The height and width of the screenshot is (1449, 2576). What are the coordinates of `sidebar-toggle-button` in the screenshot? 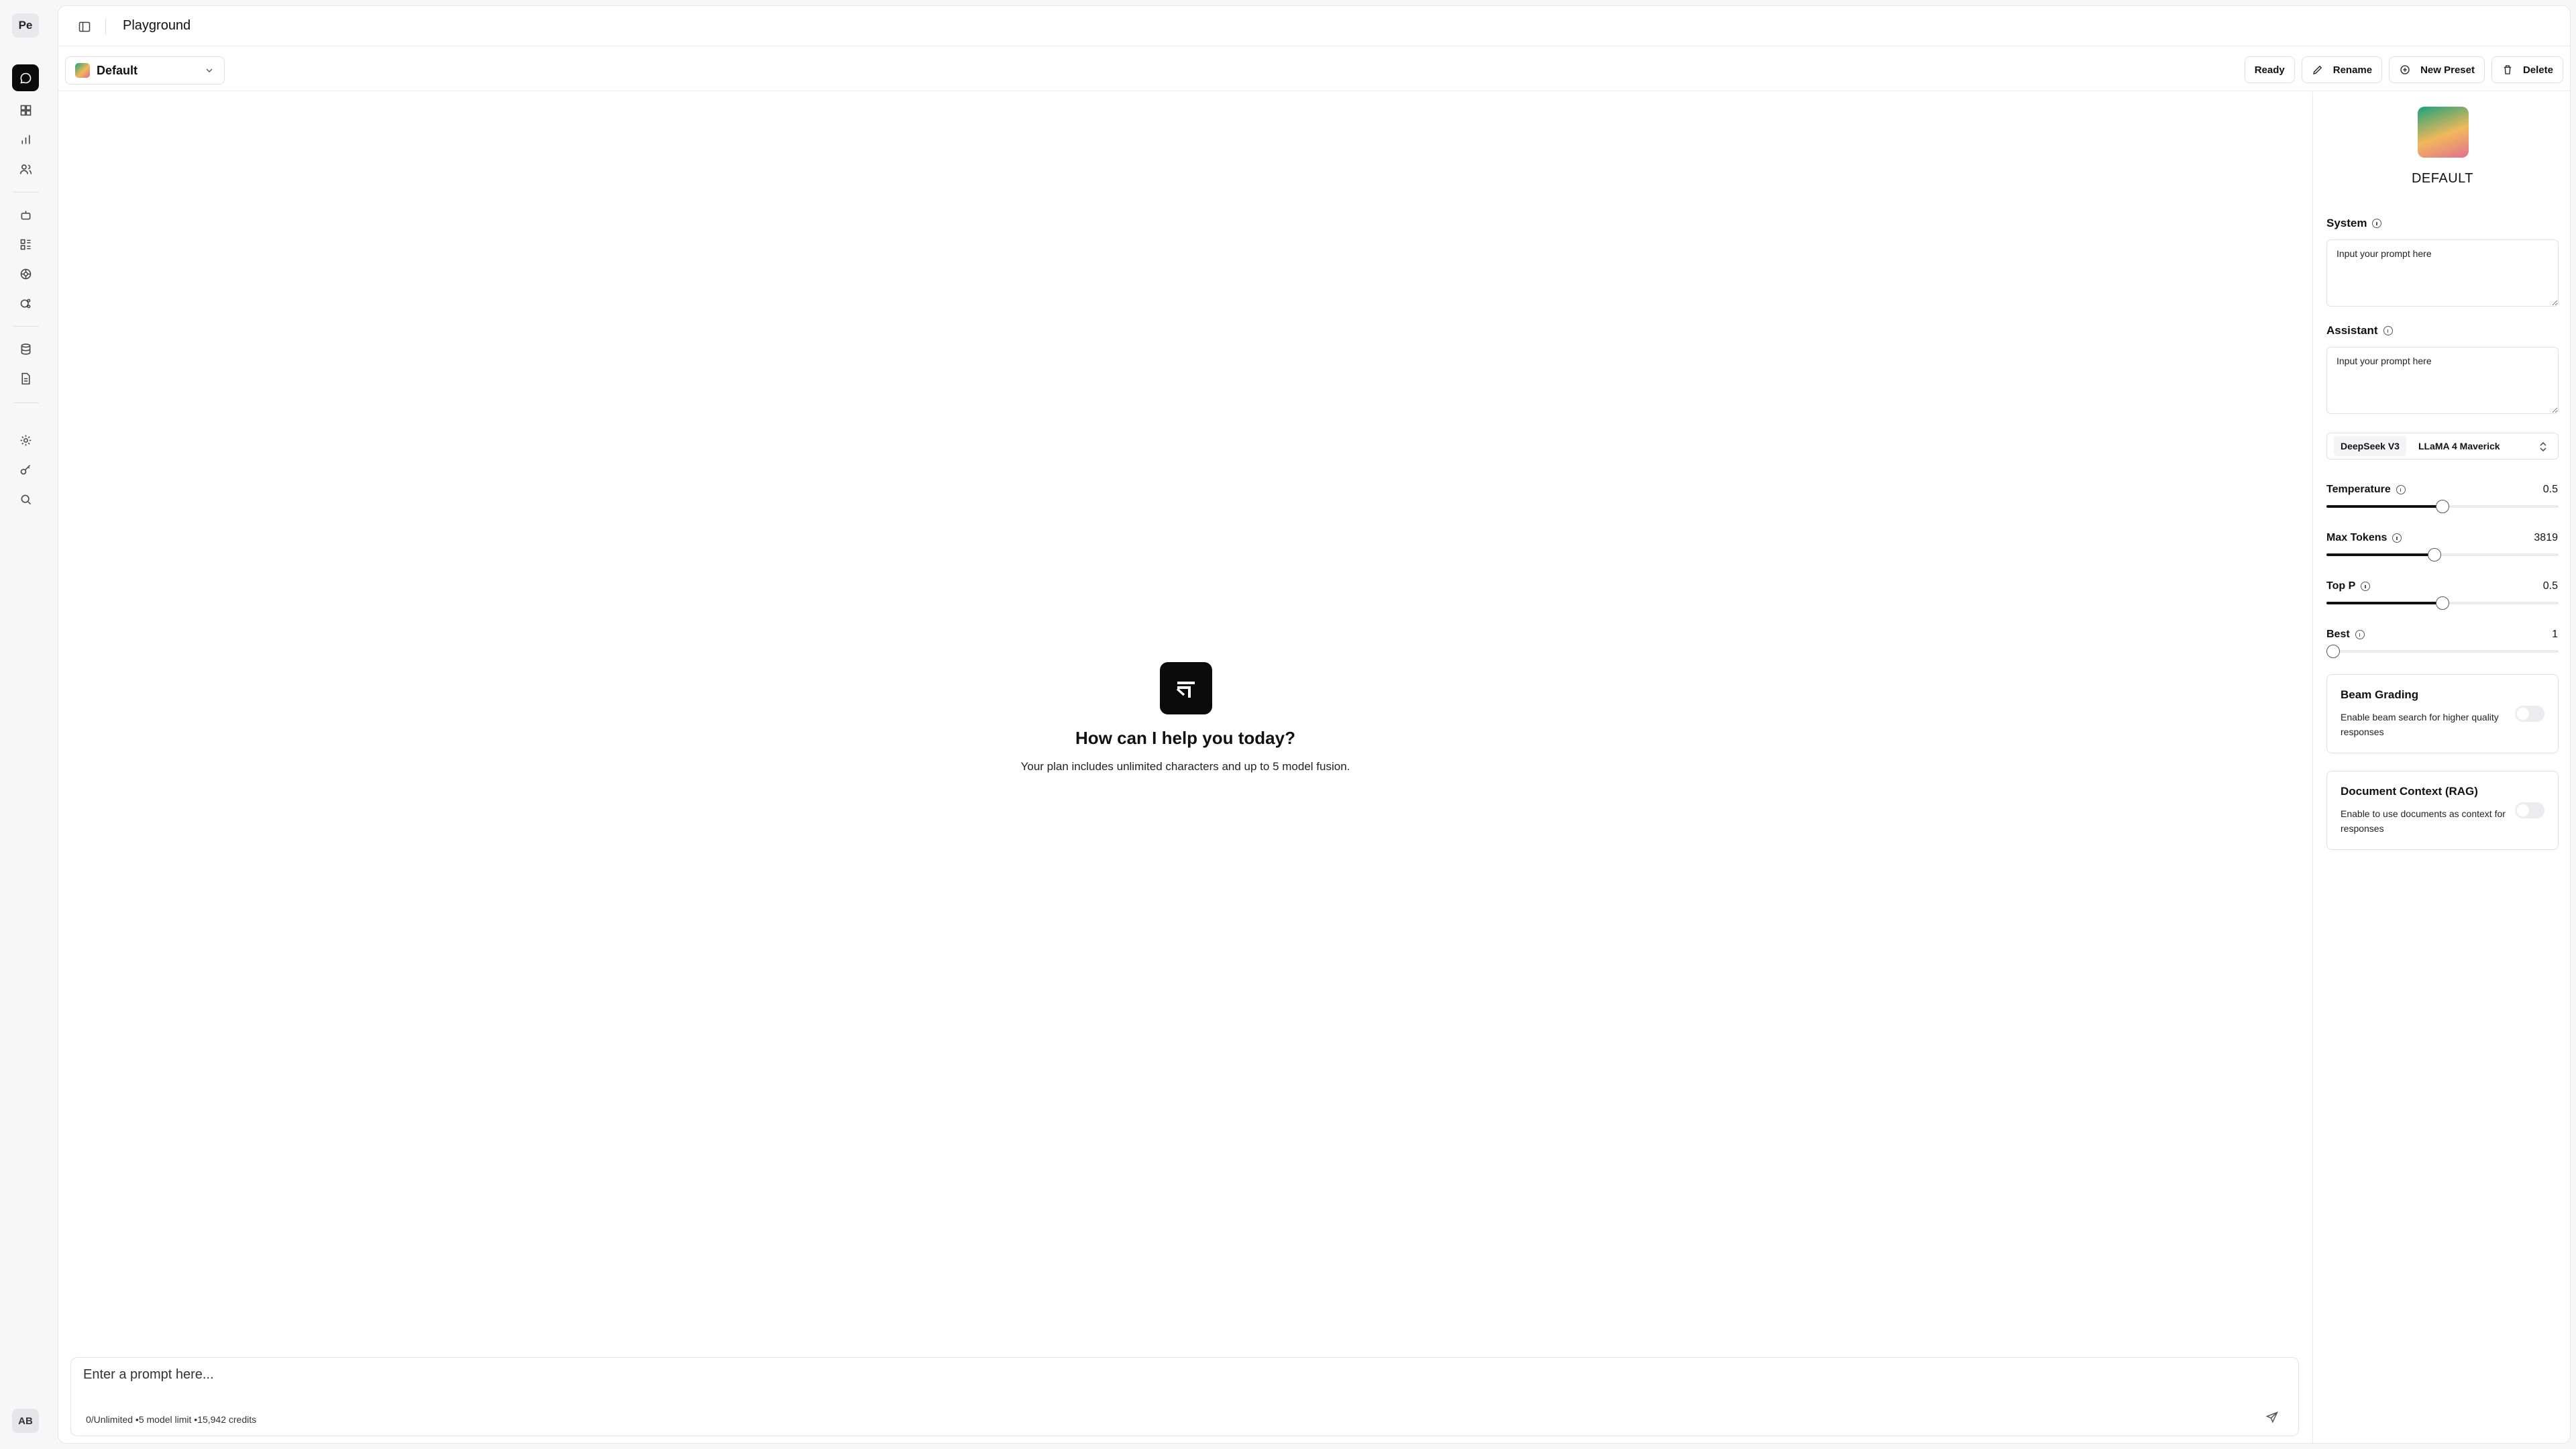 It's located at (84, 27).